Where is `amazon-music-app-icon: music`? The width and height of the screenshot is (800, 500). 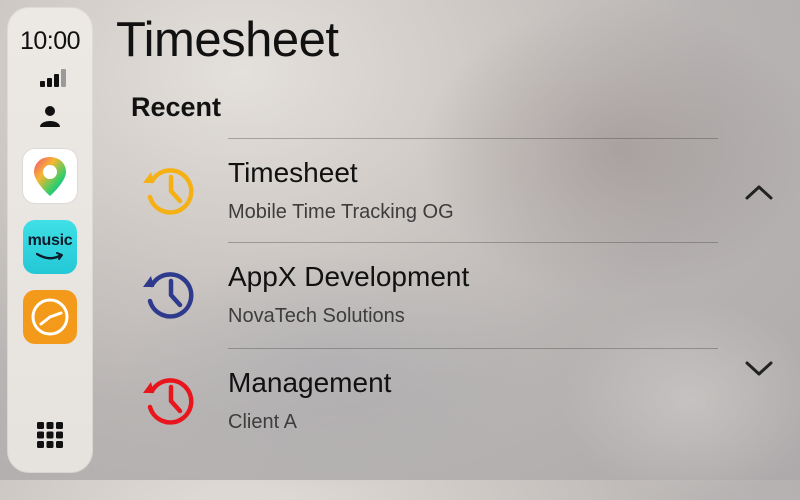 amazon-music-app-icon: music is located at coordinates (50, 247).